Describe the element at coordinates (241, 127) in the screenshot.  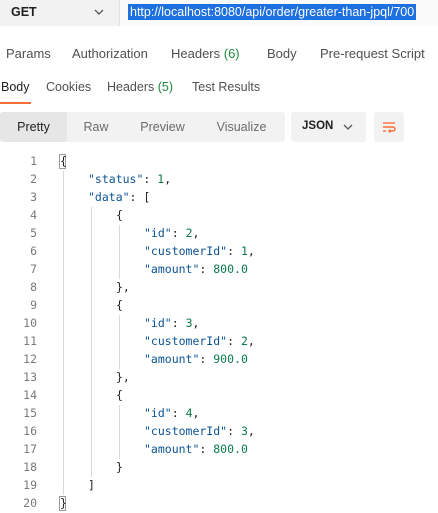
I see `visualize-button: Visualize` at that location.